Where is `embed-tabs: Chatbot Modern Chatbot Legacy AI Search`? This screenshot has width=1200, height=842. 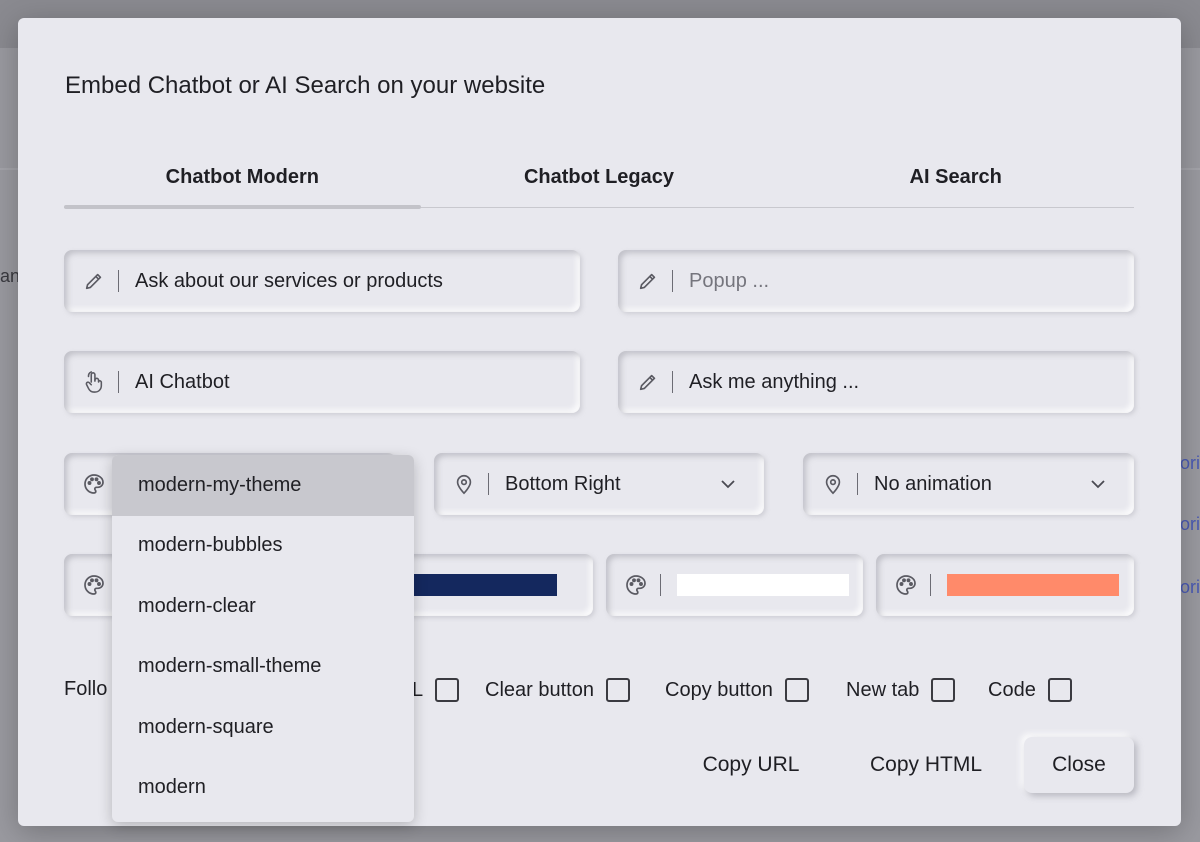 embed-tabs: Chatbot Modern Chatbot Legacy AI Search is located at coordinates (599, 178).